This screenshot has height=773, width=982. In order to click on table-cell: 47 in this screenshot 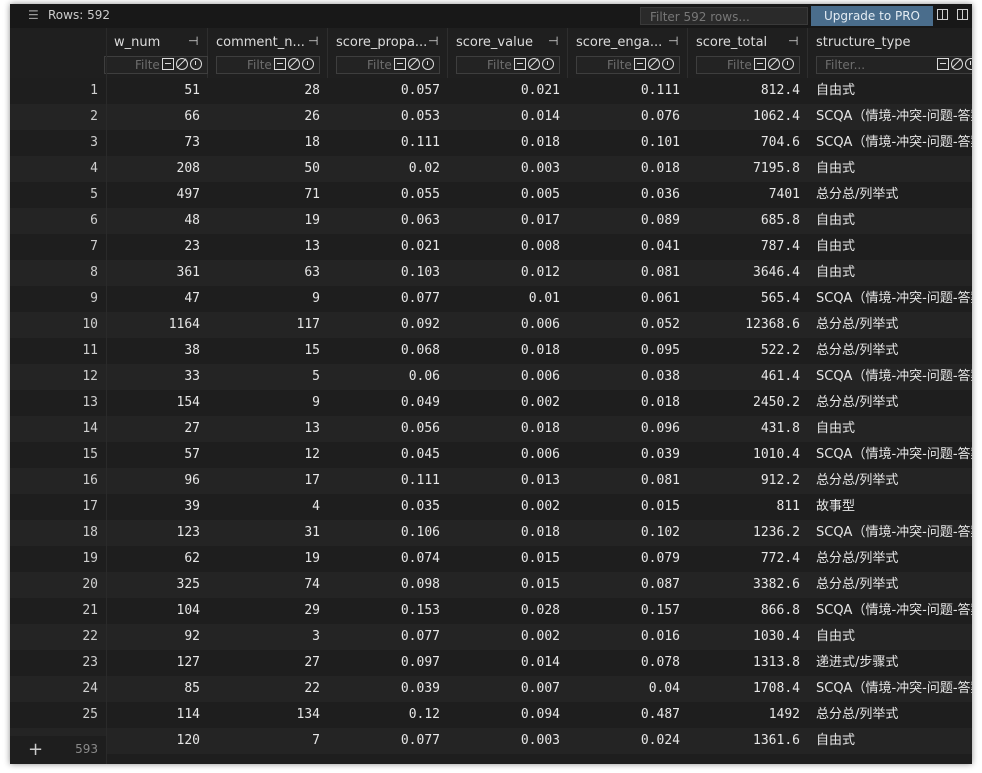, I will do `click(148, 299)`.